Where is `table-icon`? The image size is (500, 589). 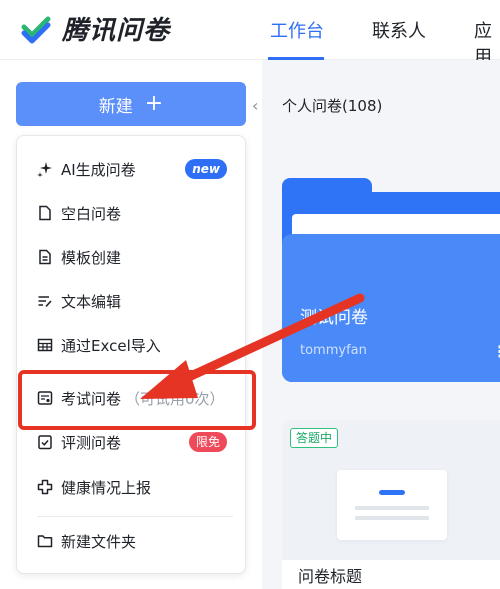
table-icon is located at coordinates (45, 345).